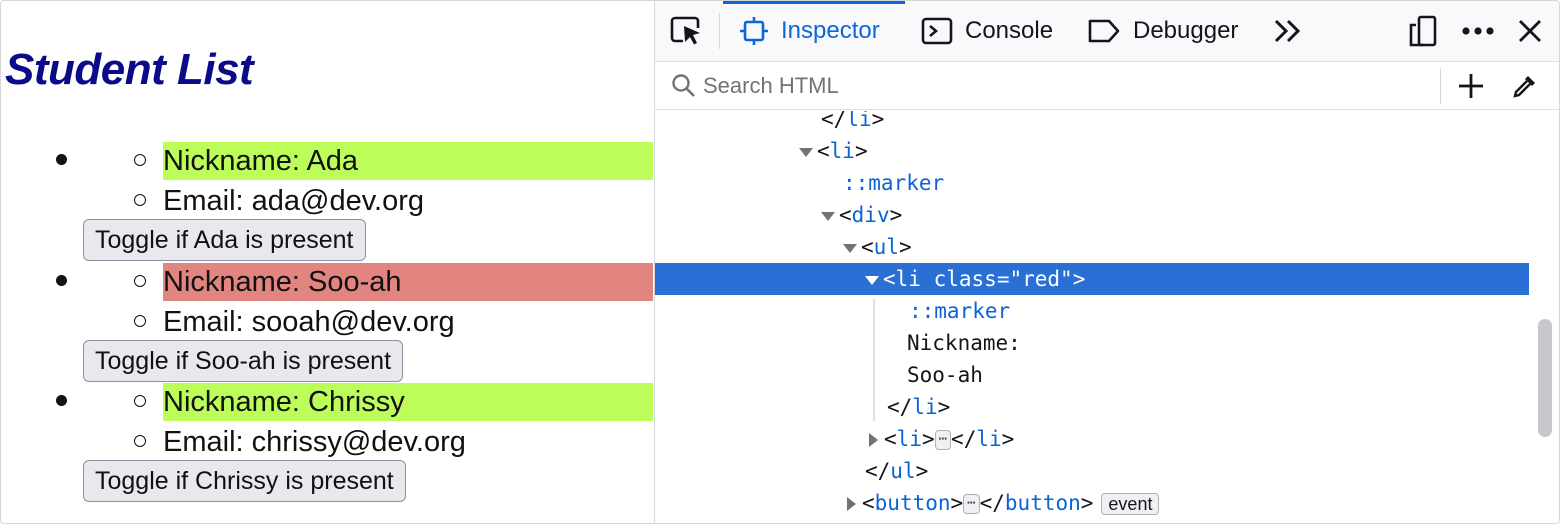 The height and width of the screenshot is (524, 1560). Describe the element at coordinates (1092, 279) in the screenshot. I see `tree-node-selected: <li class="red">` at that location.